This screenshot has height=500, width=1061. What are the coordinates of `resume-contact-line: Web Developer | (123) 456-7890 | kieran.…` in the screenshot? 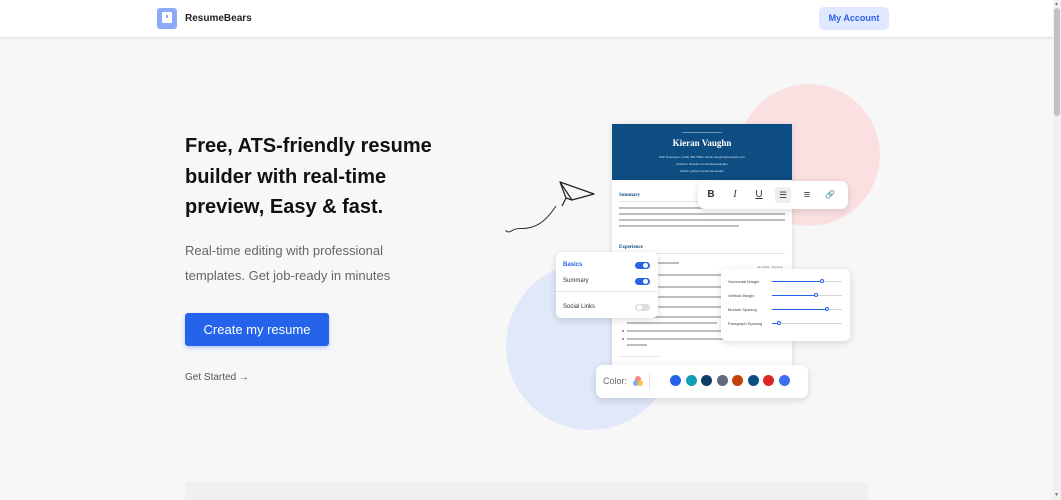 It's located at (702, 157).